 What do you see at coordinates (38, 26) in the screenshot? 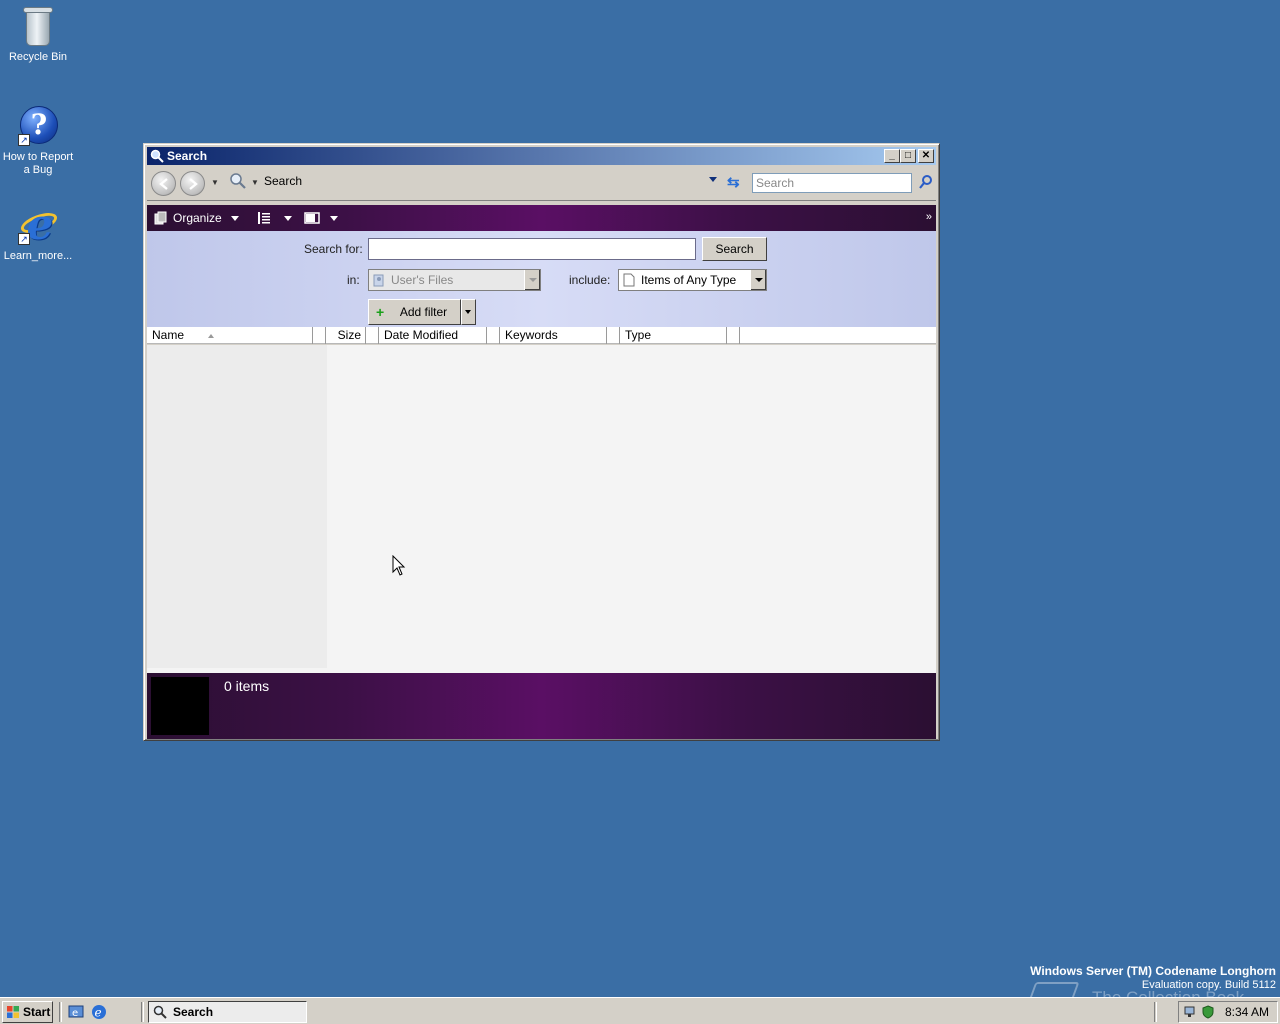
I see `recycle-bin-icon` at bounding box center [38, 26].